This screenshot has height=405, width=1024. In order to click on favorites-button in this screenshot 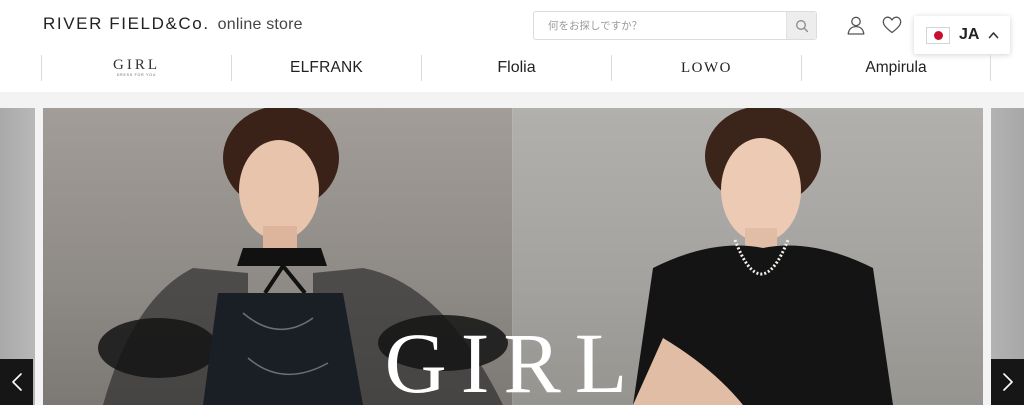, I will do `click(892, 25)`.